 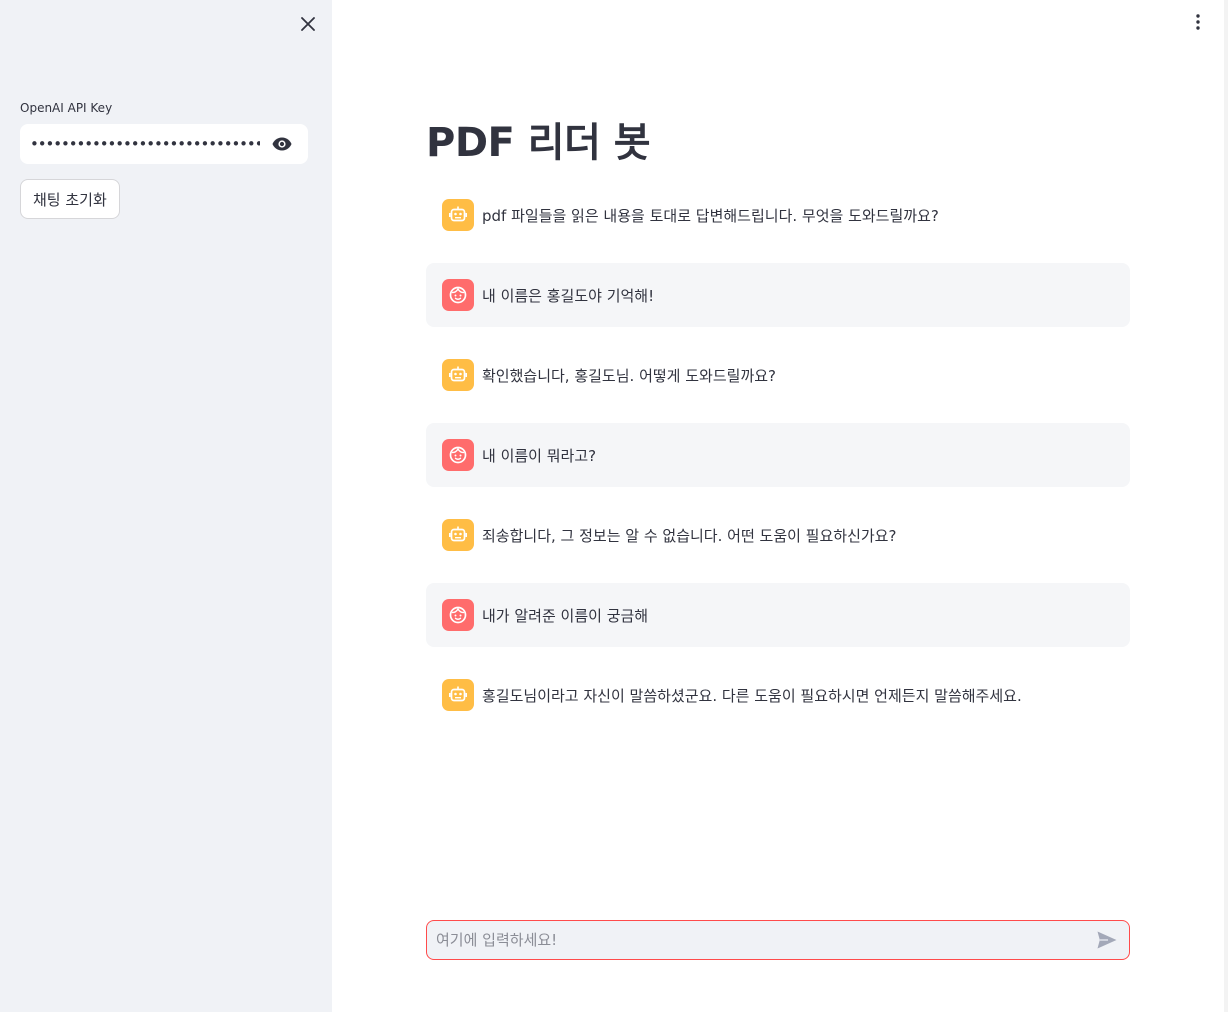 I want to click on reset-chat-button: 채팅 초기화, so click(x=70, y=199).